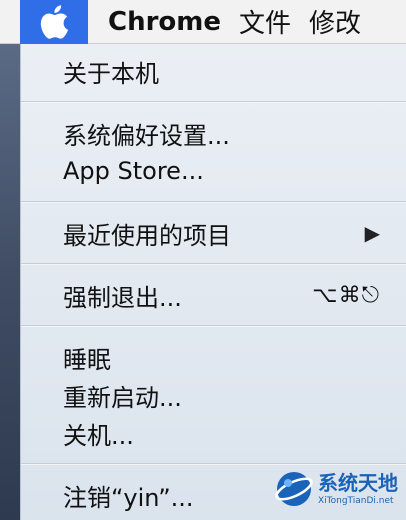  Describe the element at coordinates (372, 233) in the screenshot. I see `submenu-arrow-icon: ▶` at that location.